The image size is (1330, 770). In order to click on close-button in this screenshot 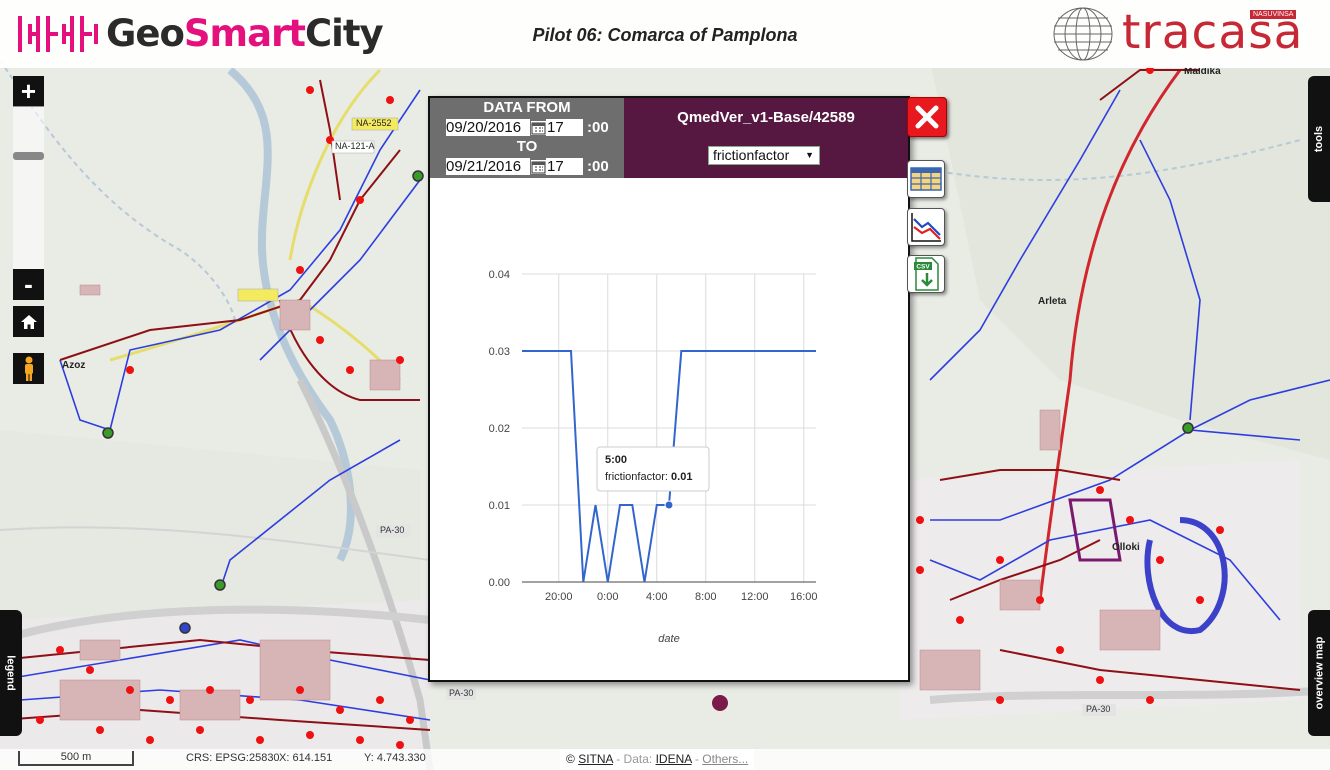, I will do `click(927, 117)`.